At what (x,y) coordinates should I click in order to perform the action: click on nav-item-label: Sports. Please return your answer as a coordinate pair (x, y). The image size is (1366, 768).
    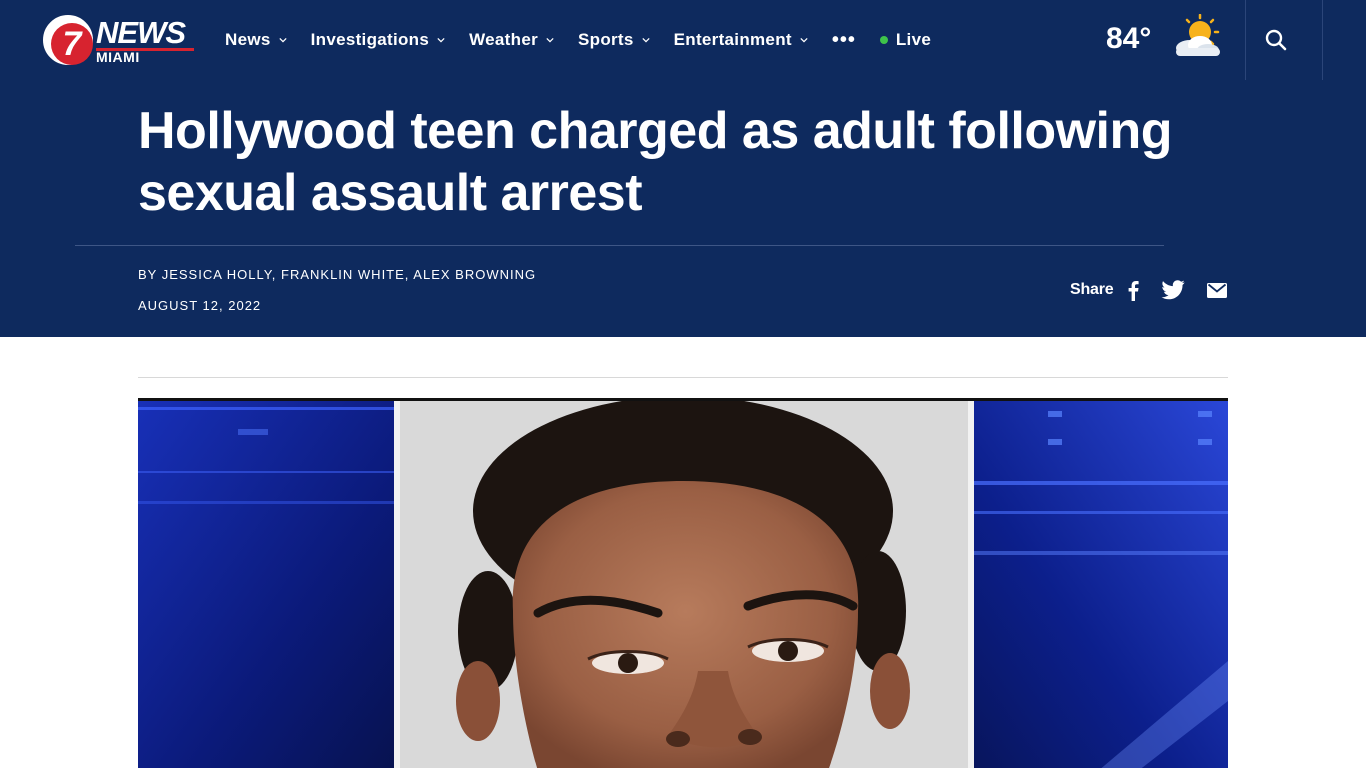
    Looking at the image, I should click on (606, 39).